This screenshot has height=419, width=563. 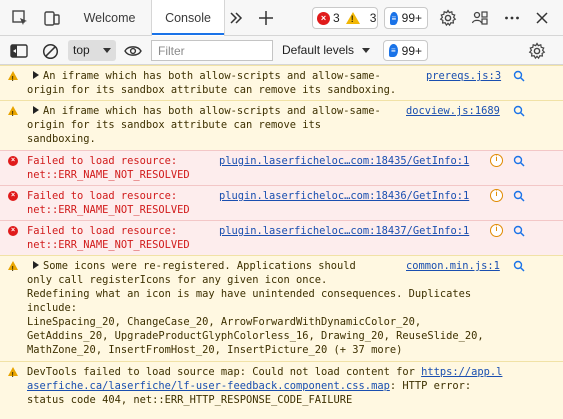 What do you see at coordinates (133, 51) in the screenshot?
I see `eye-icon` at bounding box center [133, 51].